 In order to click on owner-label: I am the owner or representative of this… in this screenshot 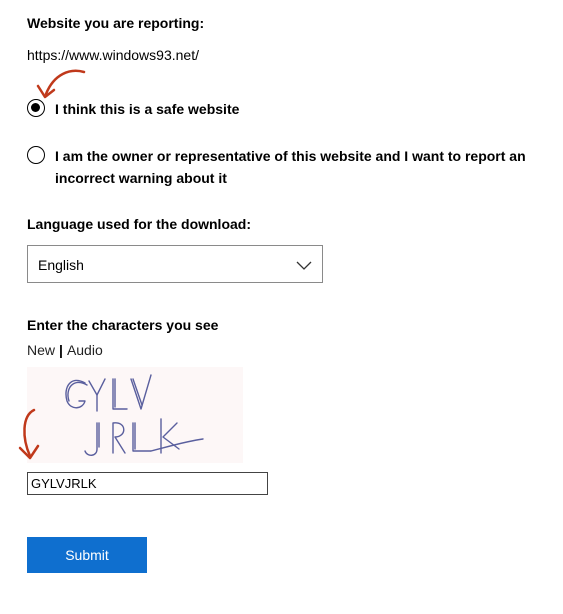, I will do `click(290, 167)`.